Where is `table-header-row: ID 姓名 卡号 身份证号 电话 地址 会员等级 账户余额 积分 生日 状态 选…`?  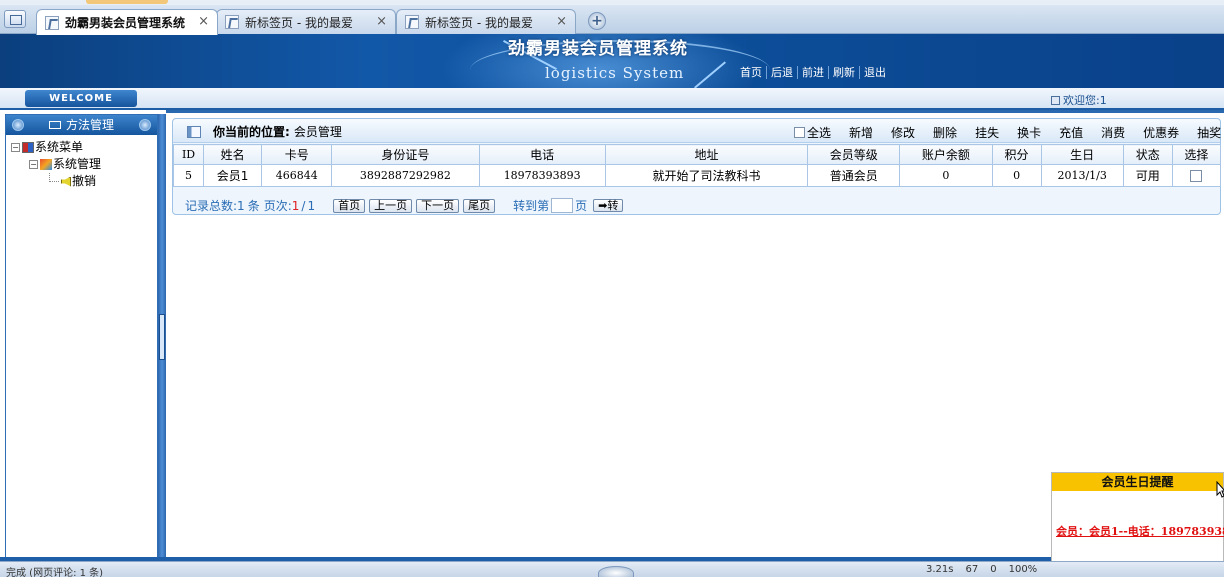
table-header-row: ID 姓名 卡号 身份证号 电话 地址 会员等级 账户余额 积分 生日 状态 选… is located at coordinates (697, 154).